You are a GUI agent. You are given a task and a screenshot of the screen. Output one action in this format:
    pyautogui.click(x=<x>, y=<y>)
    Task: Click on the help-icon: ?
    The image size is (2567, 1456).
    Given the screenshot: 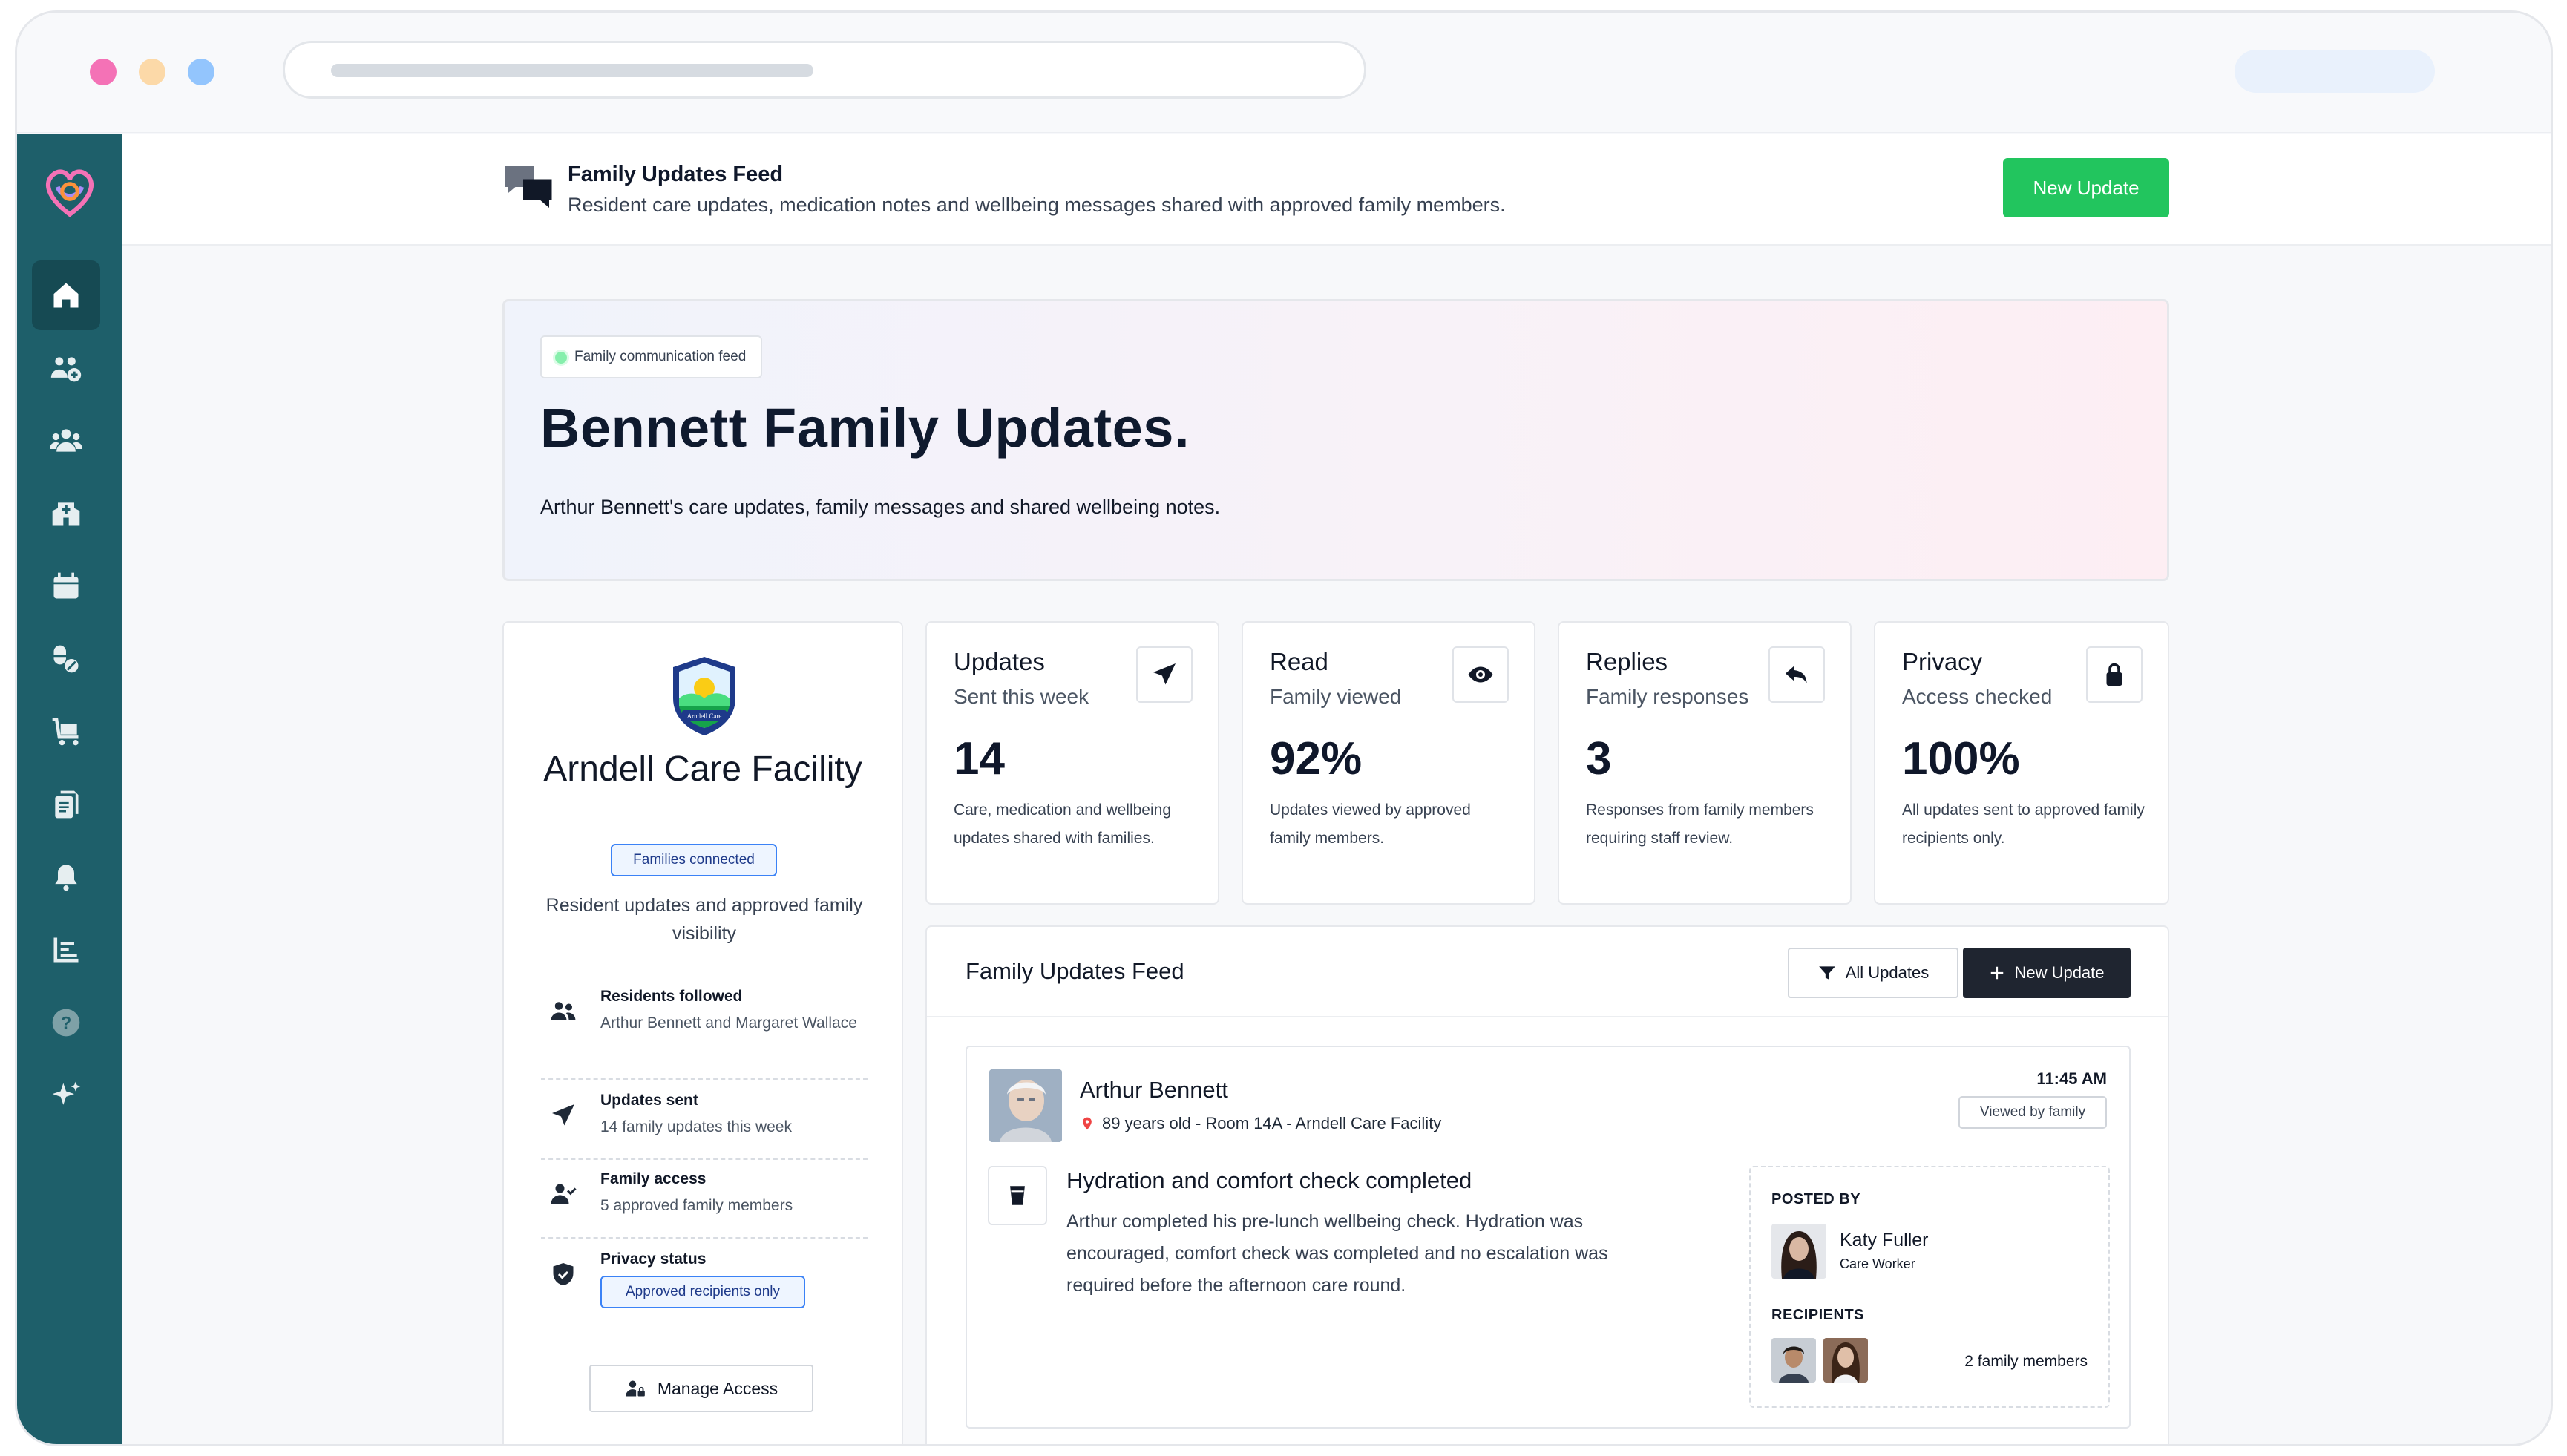 What is the action you would take?
    pyautogui.click(x=66, y=1023)
    